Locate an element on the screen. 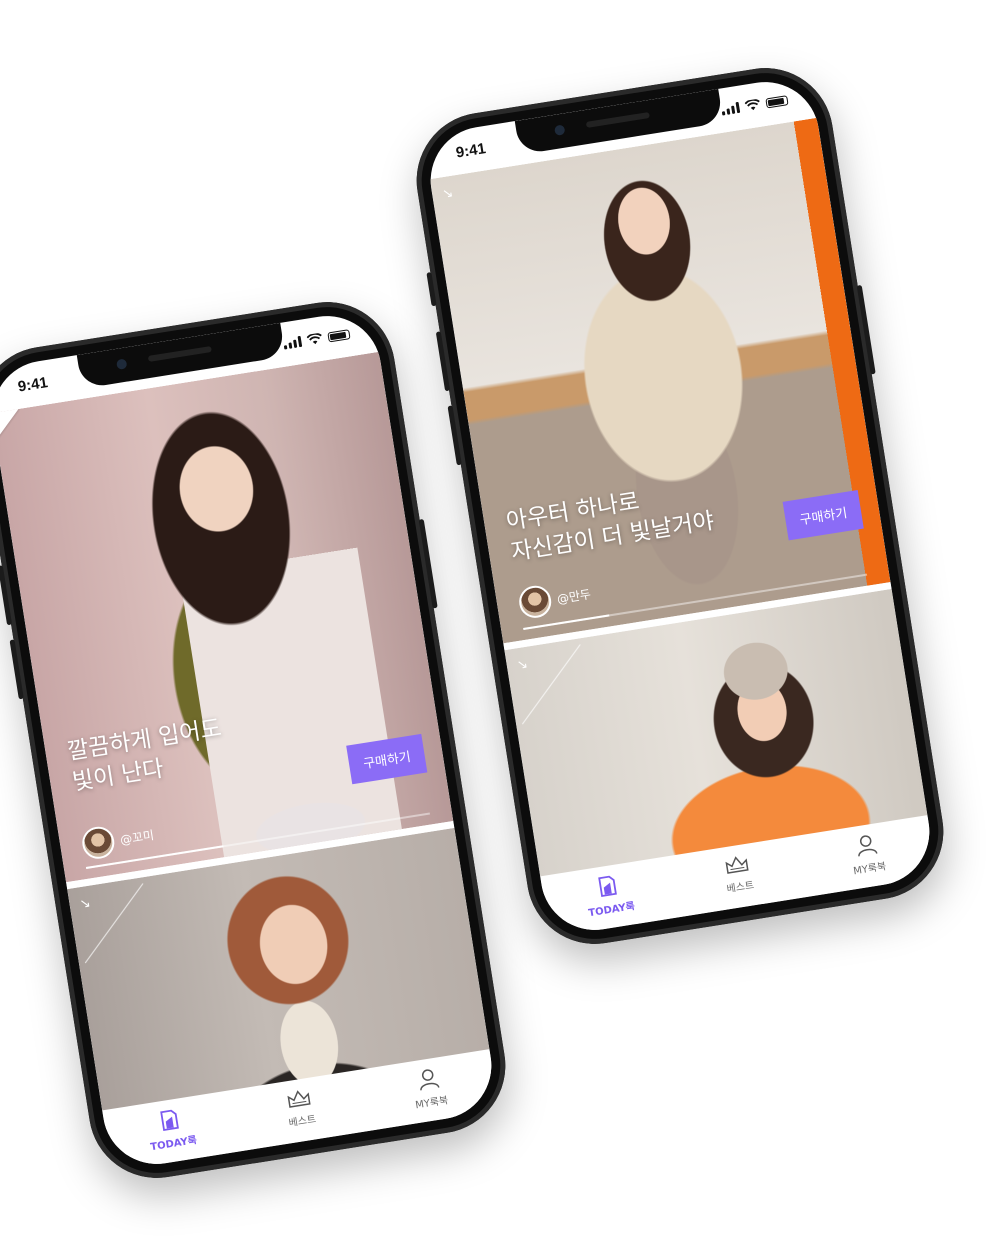 The image size is (1000, 1240). mute-switch is located at coordinates (431, 289).